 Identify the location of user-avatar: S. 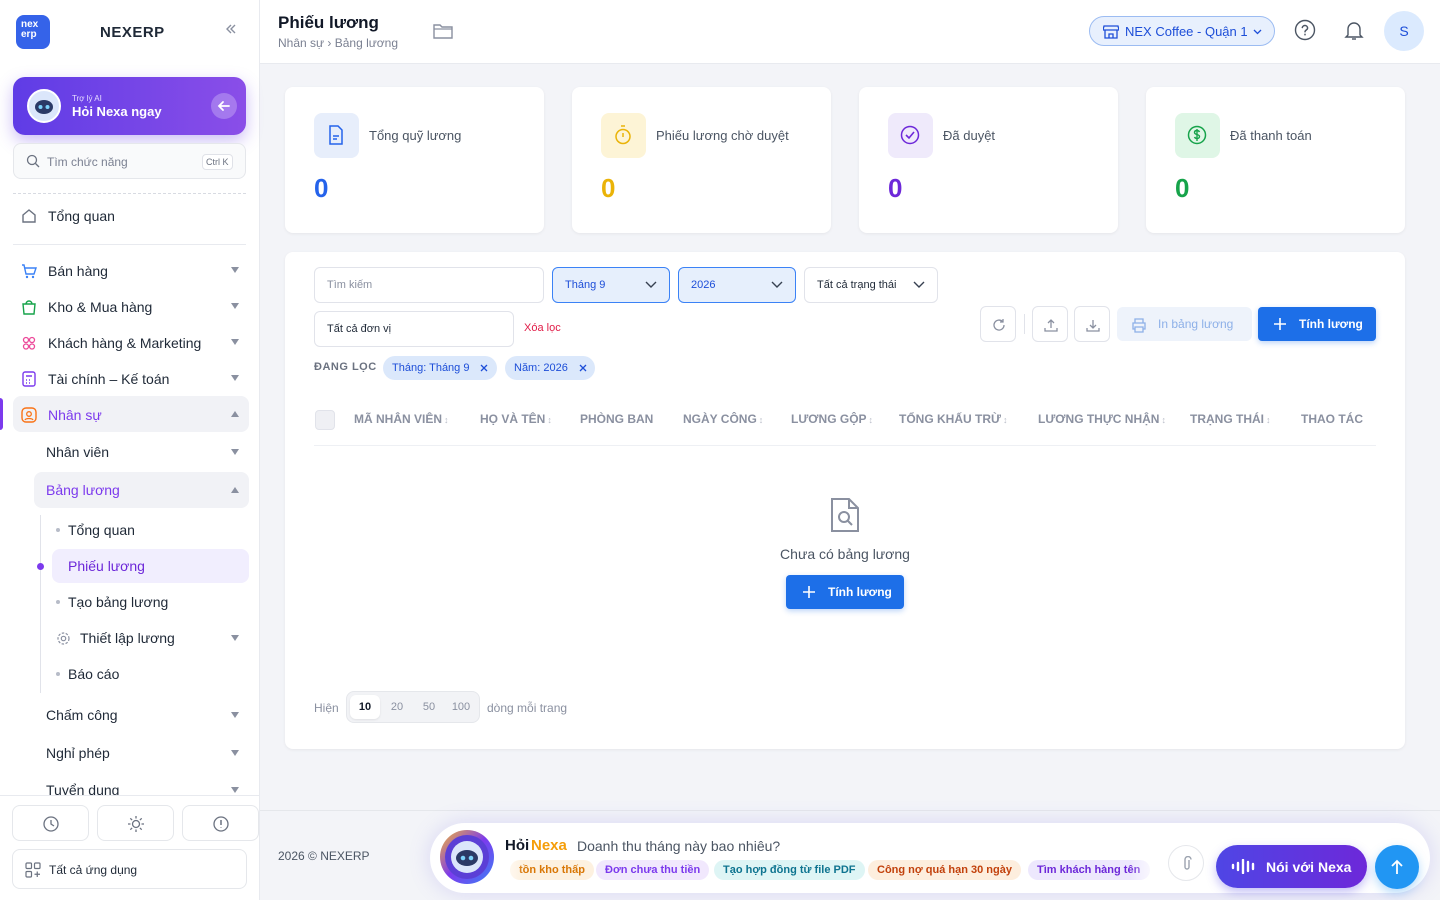
(1404, 31).